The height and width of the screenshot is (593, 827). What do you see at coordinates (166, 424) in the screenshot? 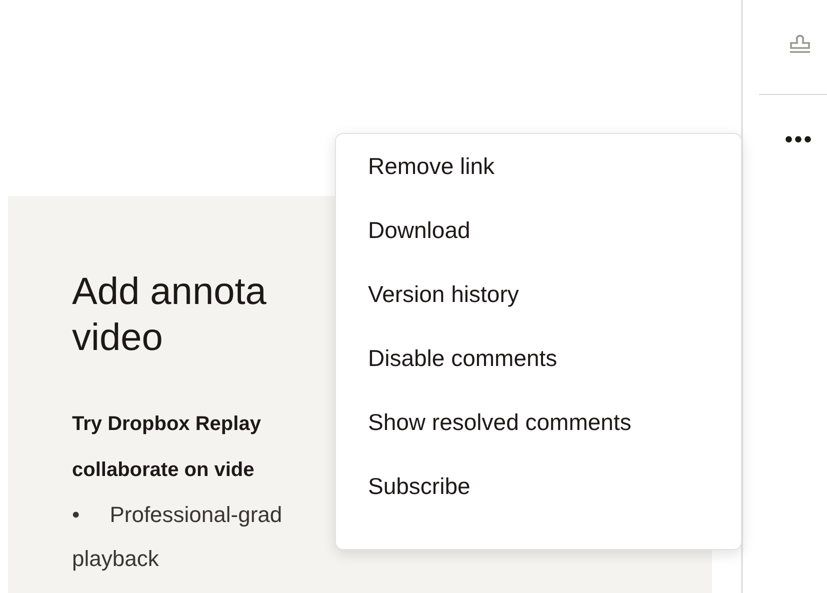
I see `intro-text: Try Dropbox Replay` at bounding box center [166, 424].